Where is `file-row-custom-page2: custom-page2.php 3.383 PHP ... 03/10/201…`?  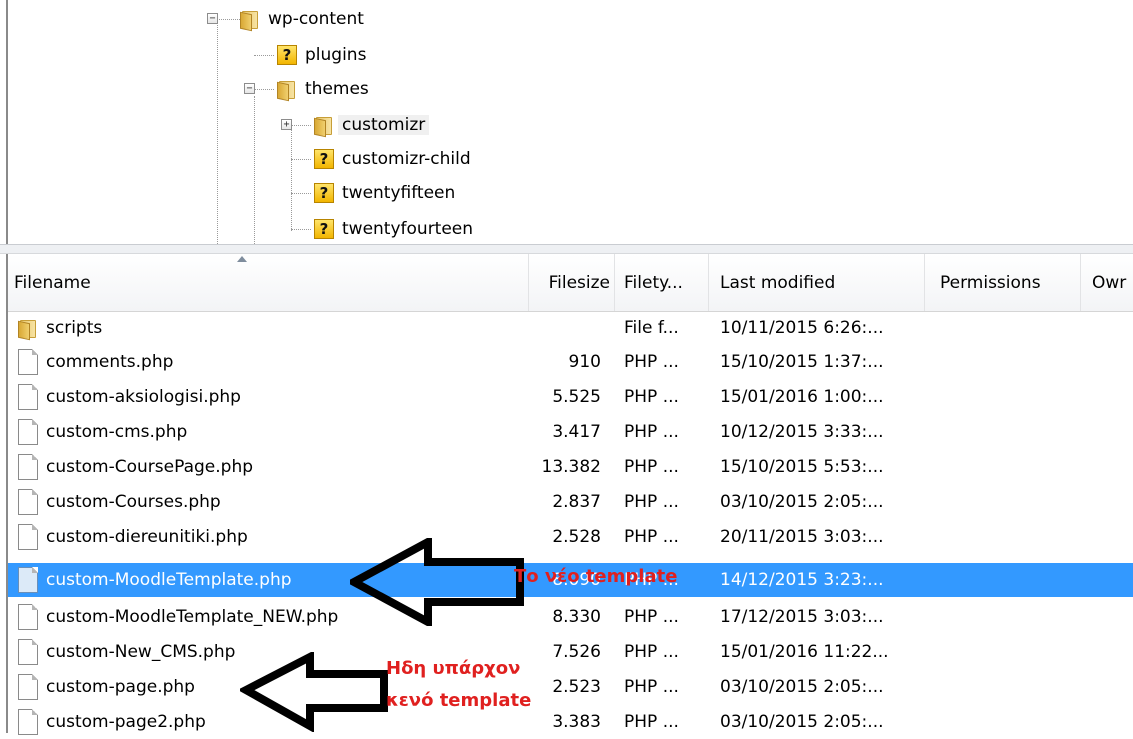
file-row-custom-page2: custom-page2.php 3.383 PHP ... 03/10/201… is located at coordinates (570, 722).